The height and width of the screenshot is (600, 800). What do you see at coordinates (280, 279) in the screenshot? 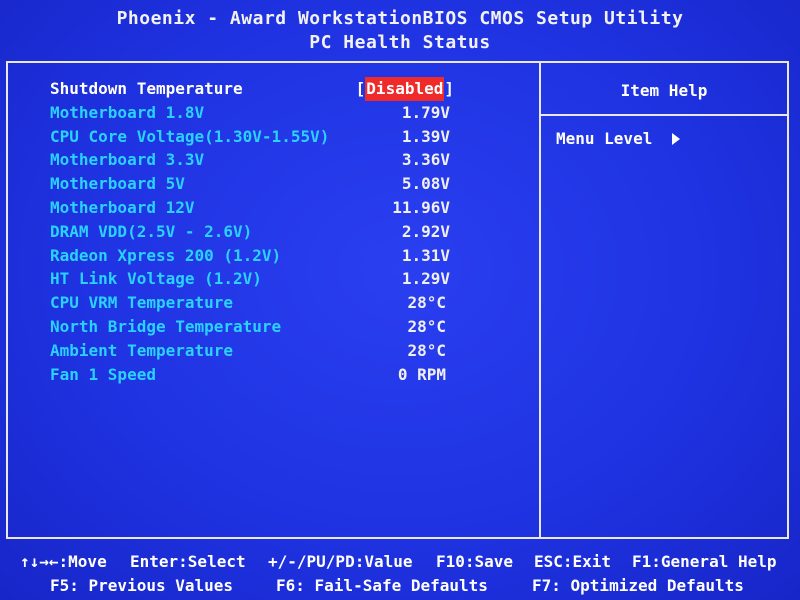
I see `setting-ht-link-voltage: HT Link Voltage (1.2V) 1.29V` at bounding box center [280, 279].